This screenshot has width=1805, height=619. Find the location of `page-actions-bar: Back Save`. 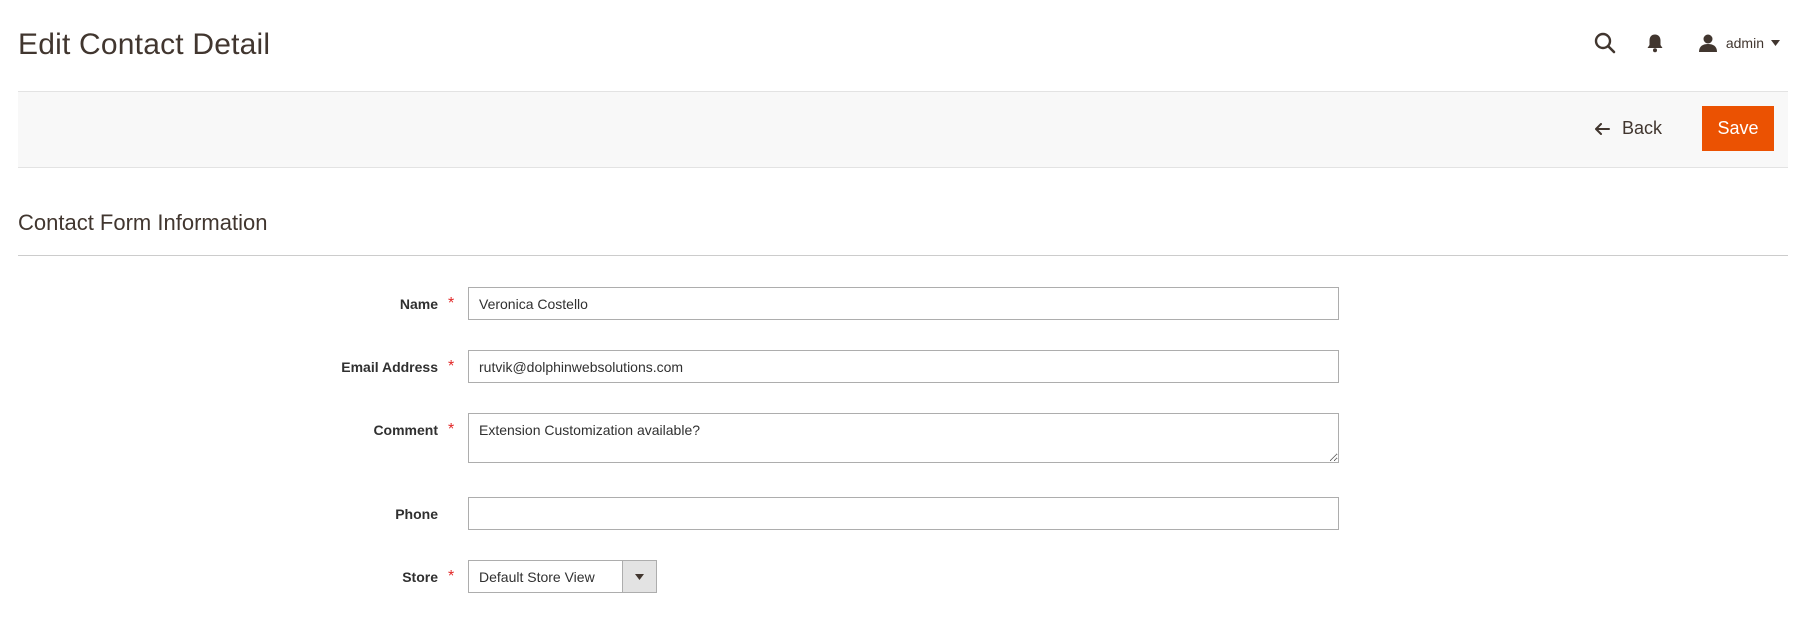

page-actions-bar: Back Save is located at coordinates (903, 130).